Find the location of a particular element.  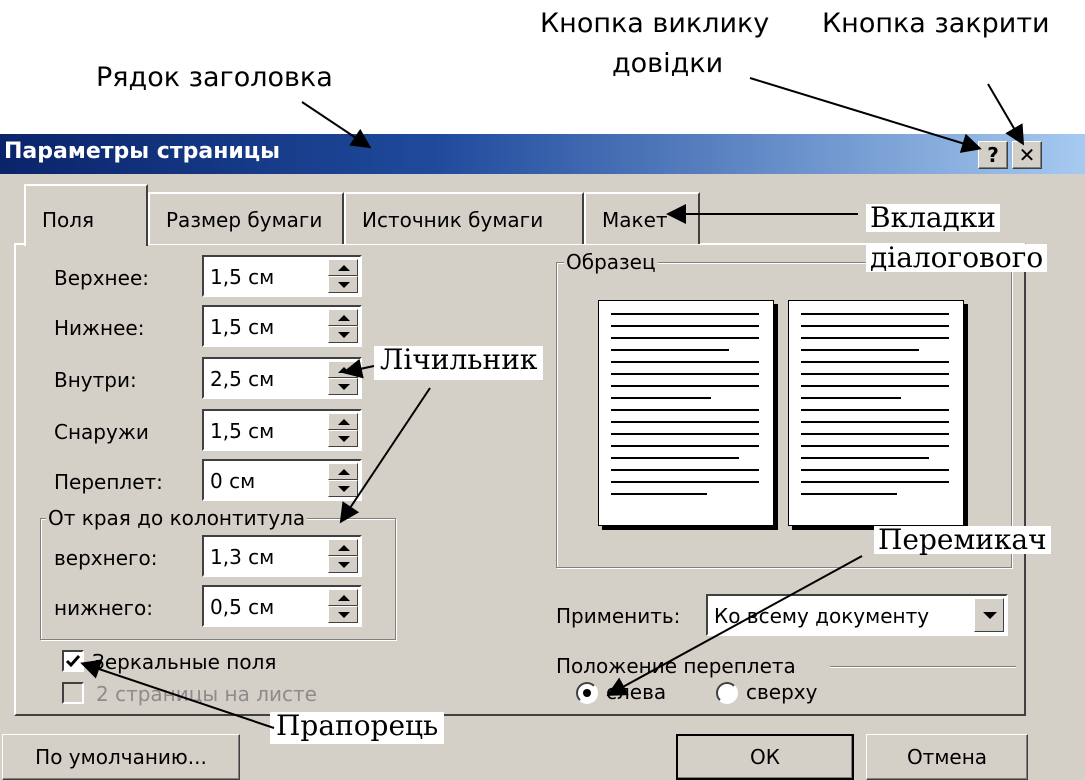

gutter-position-separator is located at coordinates (923, 667).